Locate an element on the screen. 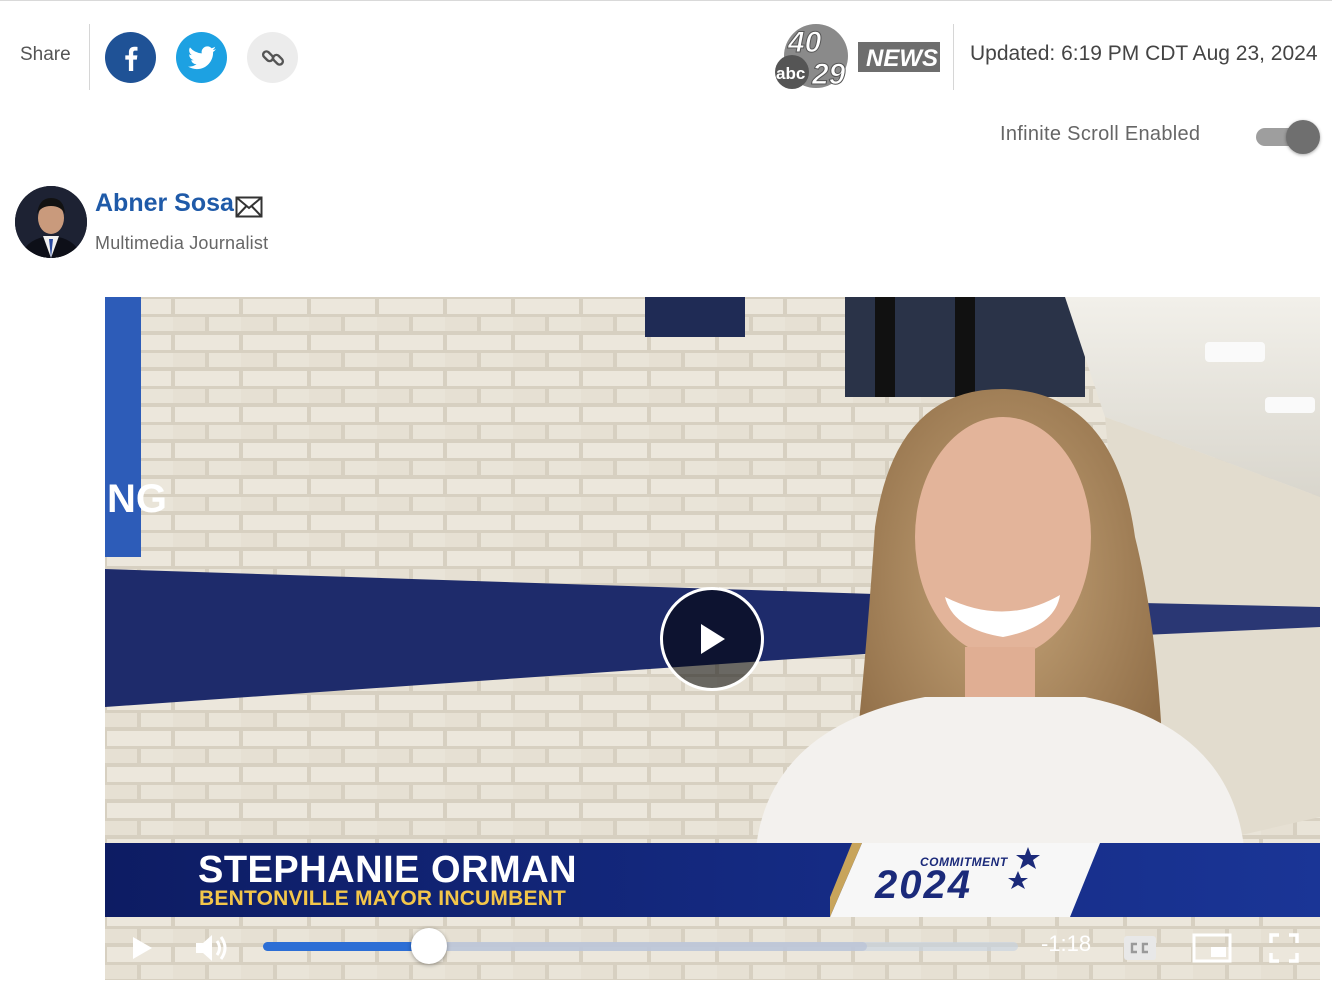  share-divider is located at coordinates (89, 57).